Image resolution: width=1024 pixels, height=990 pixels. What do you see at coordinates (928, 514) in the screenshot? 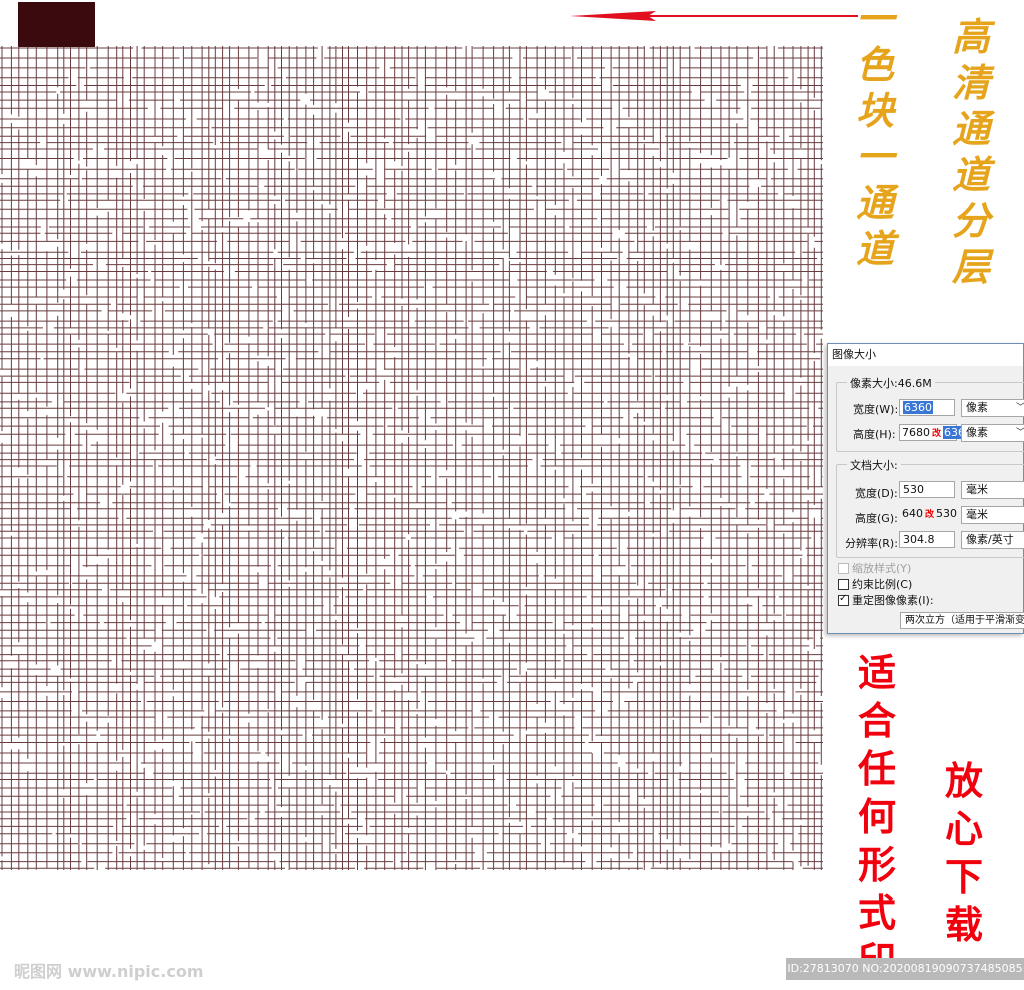
I see `doc-height-input: 640 改 530` at bounding box center [928, 514].